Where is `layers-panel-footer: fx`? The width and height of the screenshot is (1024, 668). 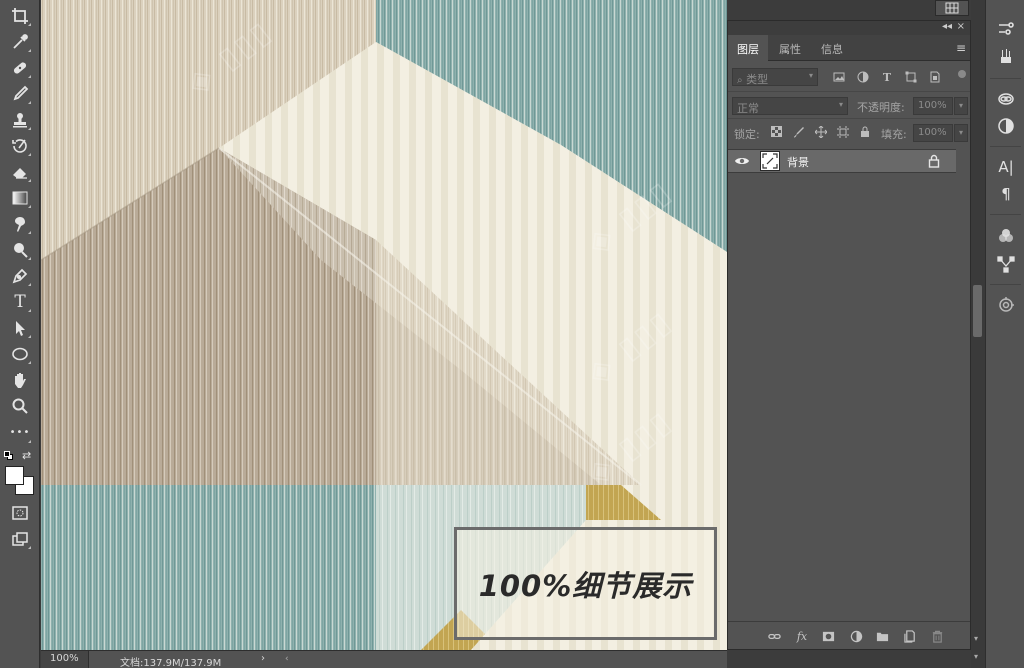 layers-panel-footer: fx is located at coordinates (849, 635).